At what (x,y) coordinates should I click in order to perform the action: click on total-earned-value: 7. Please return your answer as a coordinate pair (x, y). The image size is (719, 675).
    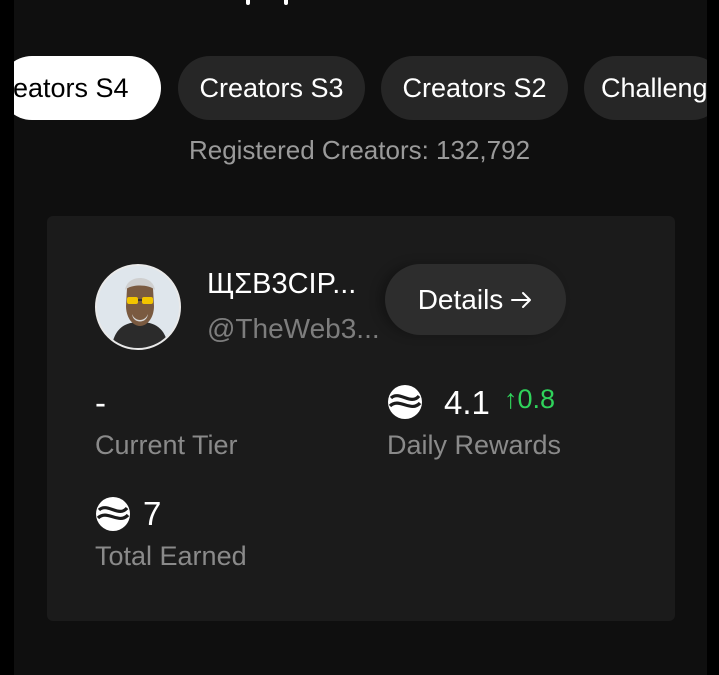
    Looking at the image, I should click on (152, 513).